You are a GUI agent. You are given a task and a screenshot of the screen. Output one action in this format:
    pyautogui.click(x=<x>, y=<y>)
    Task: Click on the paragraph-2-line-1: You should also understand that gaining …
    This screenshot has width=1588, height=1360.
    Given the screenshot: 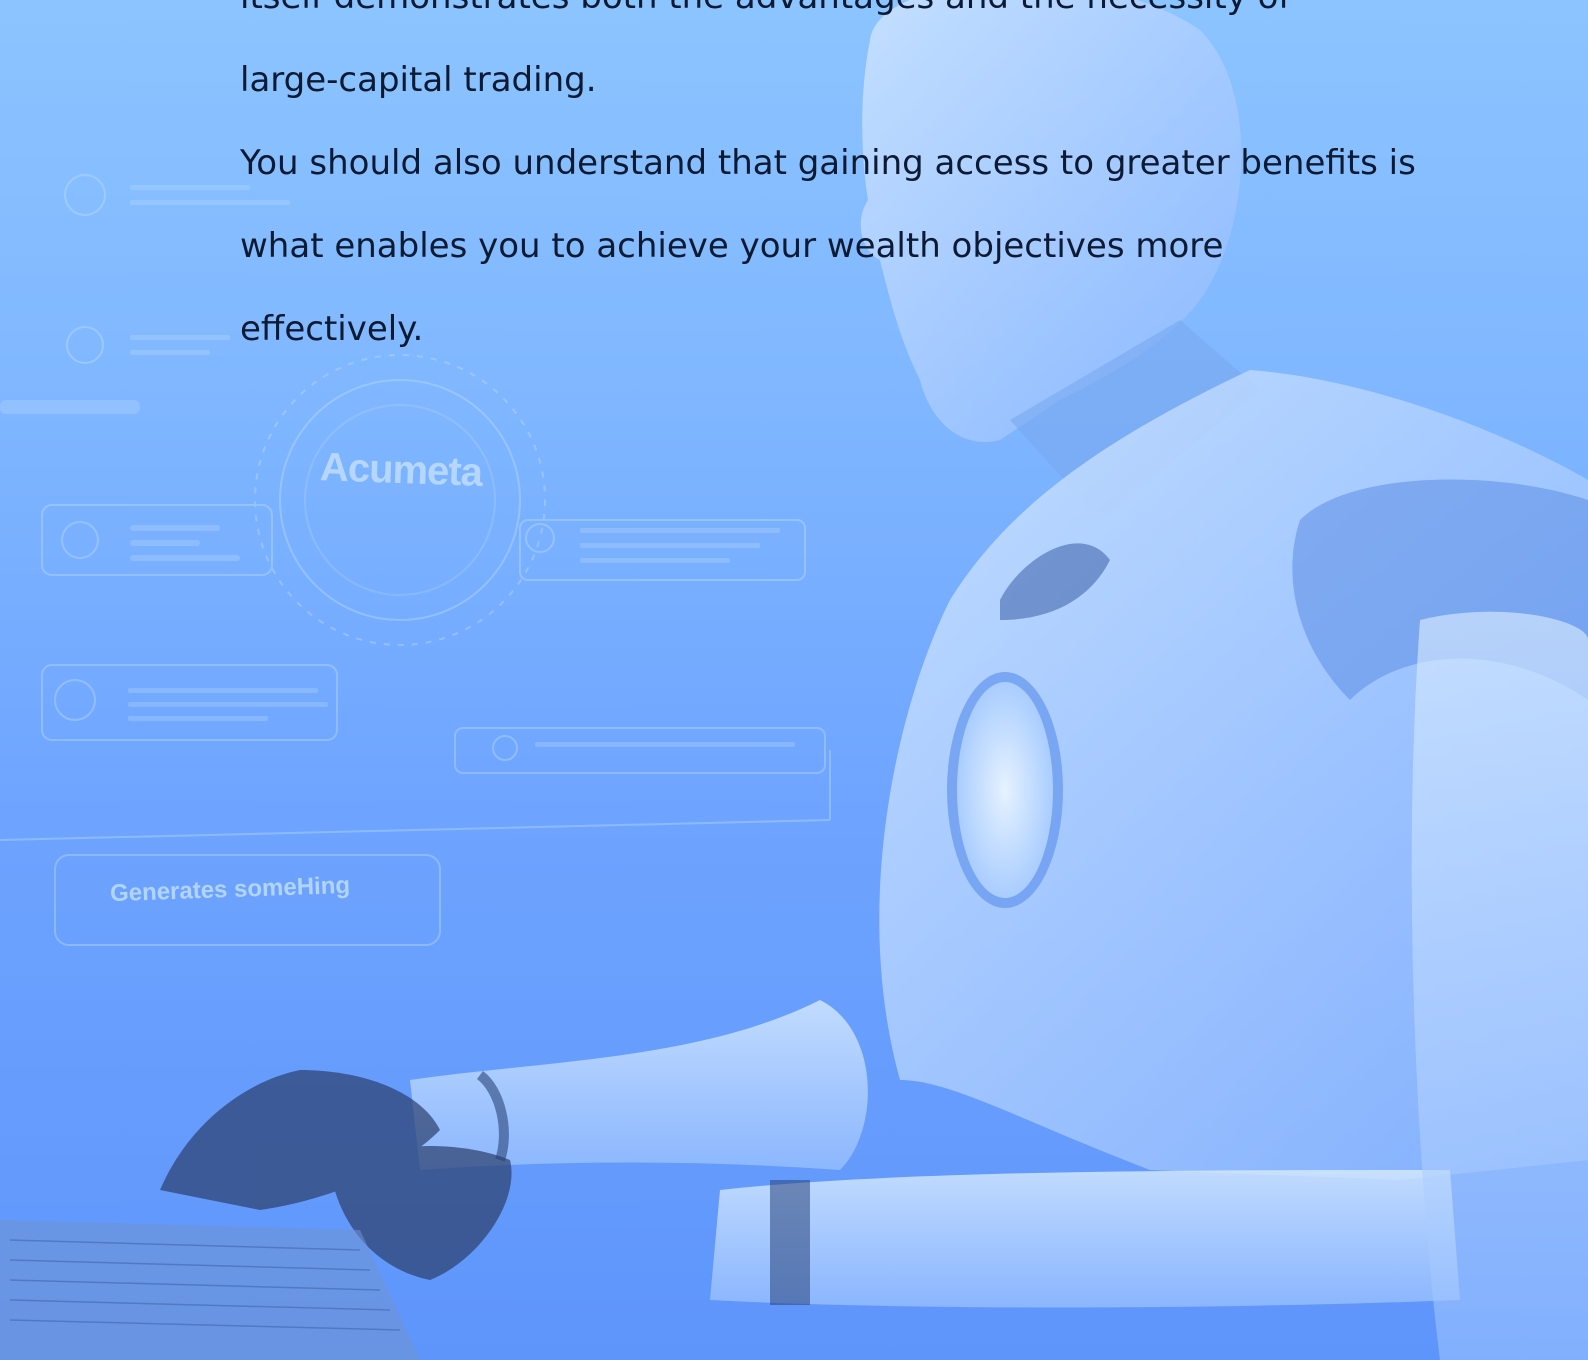 What is the action you would take?
    pyautogui.click(x=828, y=163)
    